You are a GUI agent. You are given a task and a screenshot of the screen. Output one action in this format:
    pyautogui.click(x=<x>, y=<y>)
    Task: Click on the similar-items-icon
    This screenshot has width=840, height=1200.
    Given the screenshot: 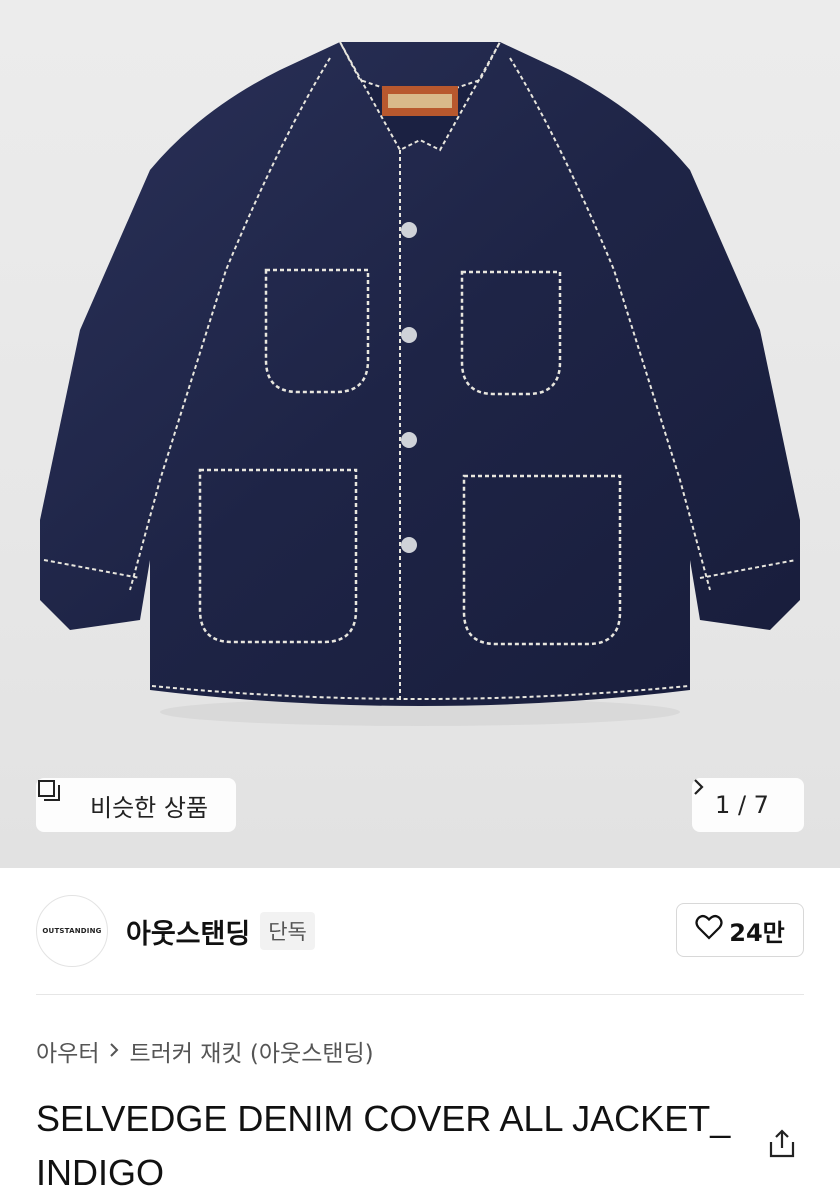 What is the action you would take?
    pyautogui.click(x=59, y=799)
    